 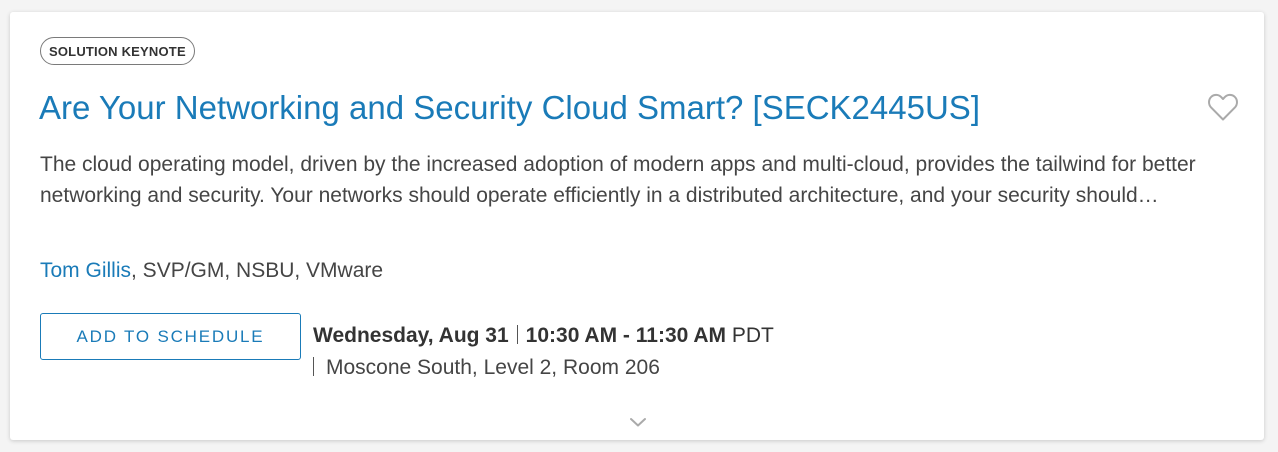 I want to click on session-time: 10:30 AM - 11:30 AM, so click(x=626, y=335).